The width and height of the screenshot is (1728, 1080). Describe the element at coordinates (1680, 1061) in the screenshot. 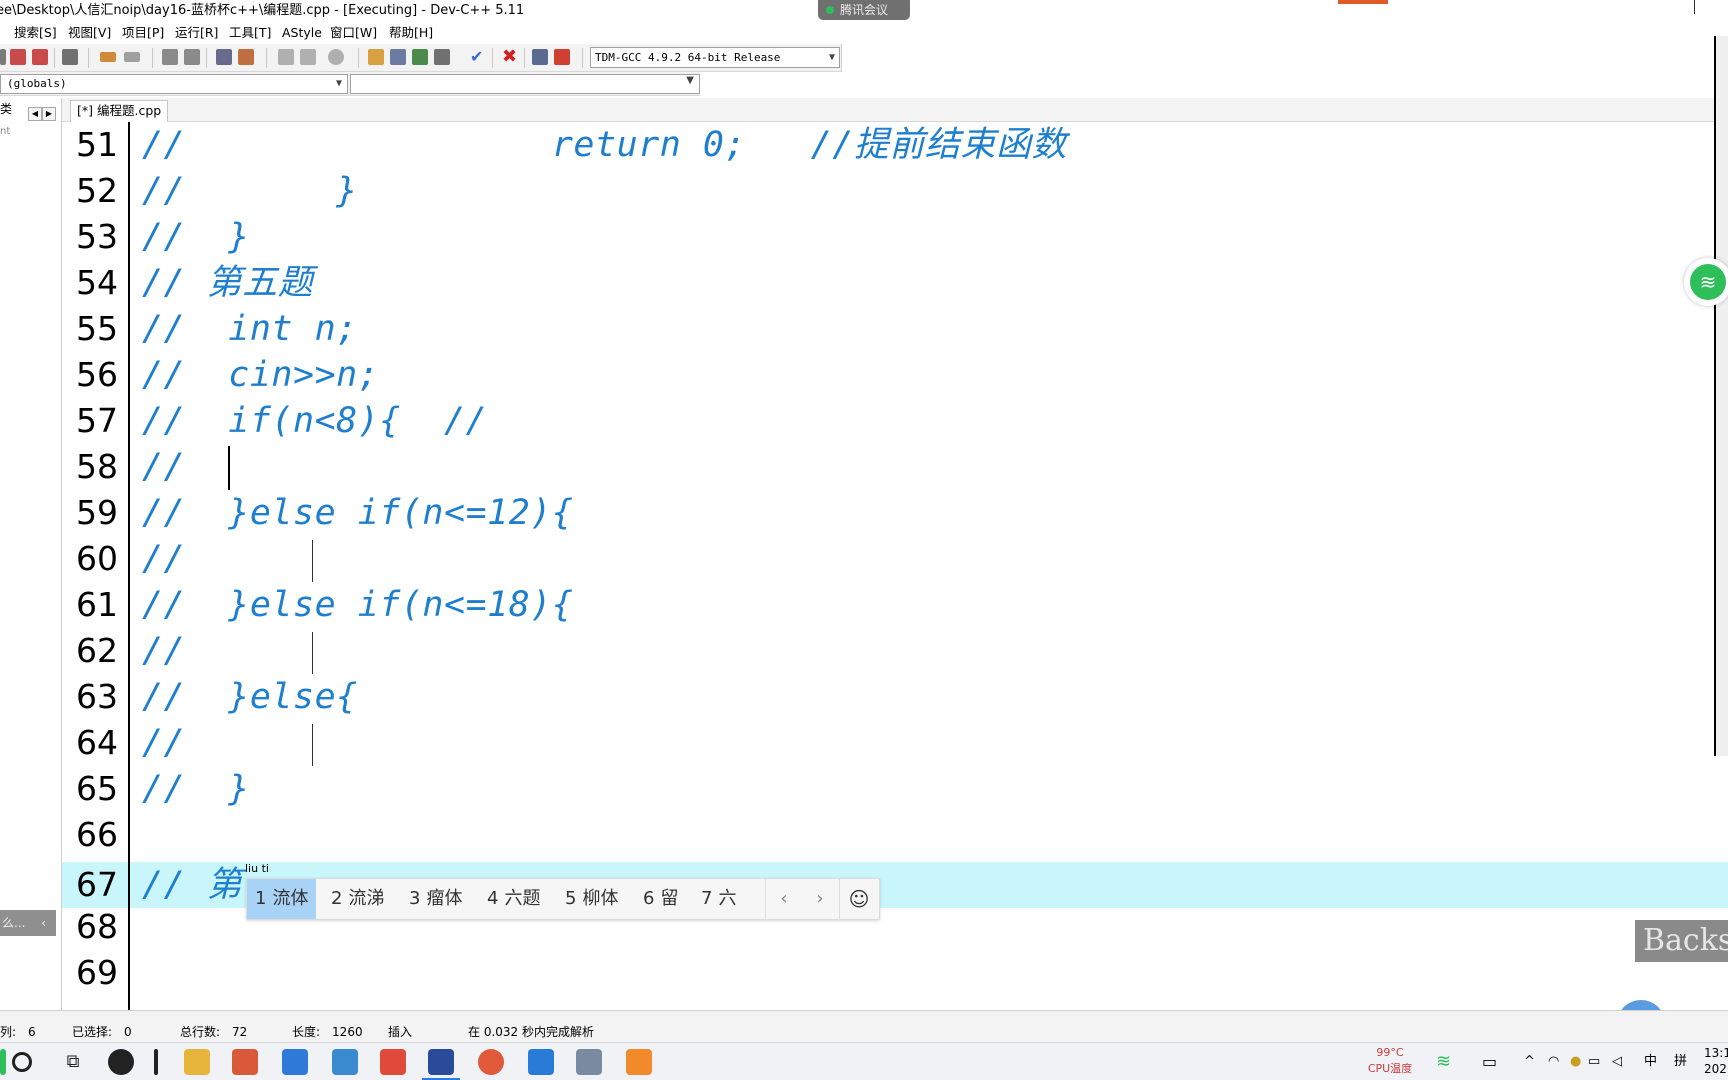

I see `ime-mode: 拼` at that location.